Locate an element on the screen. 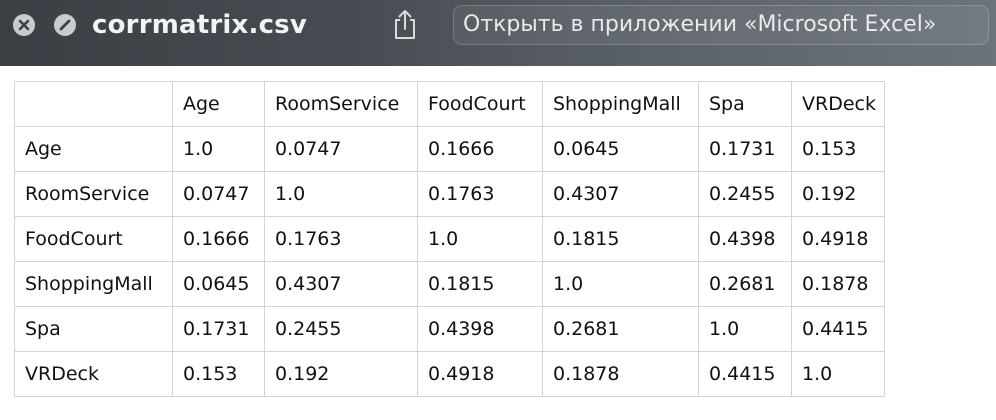  slash-circle-icon is located at coordinates (65, 25).